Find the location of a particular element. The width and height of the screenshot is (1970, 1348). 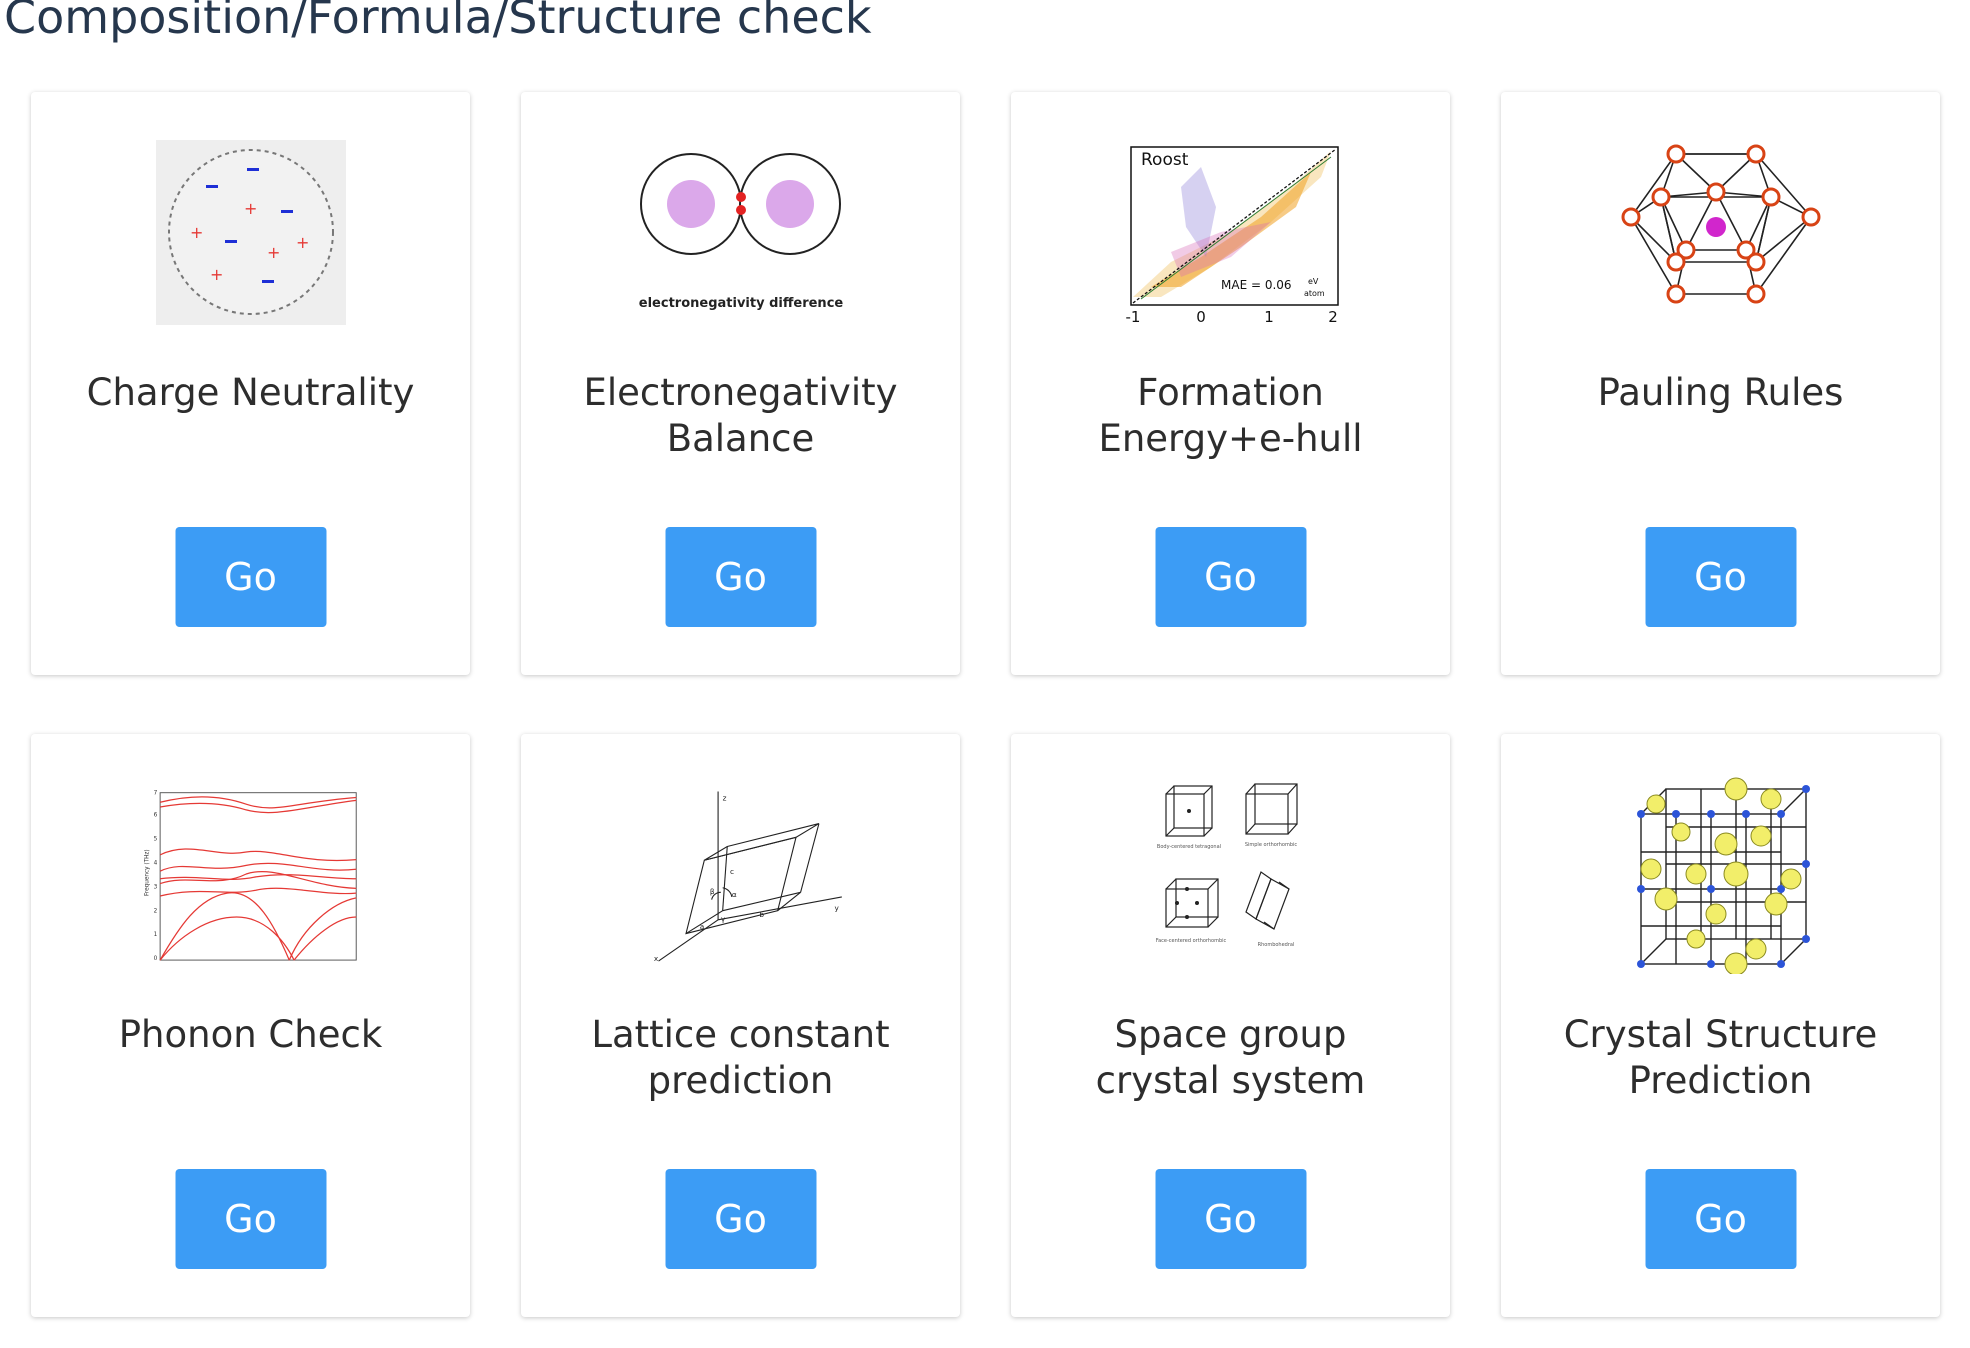

ytick: 2 is located at coordinates (155, 911).